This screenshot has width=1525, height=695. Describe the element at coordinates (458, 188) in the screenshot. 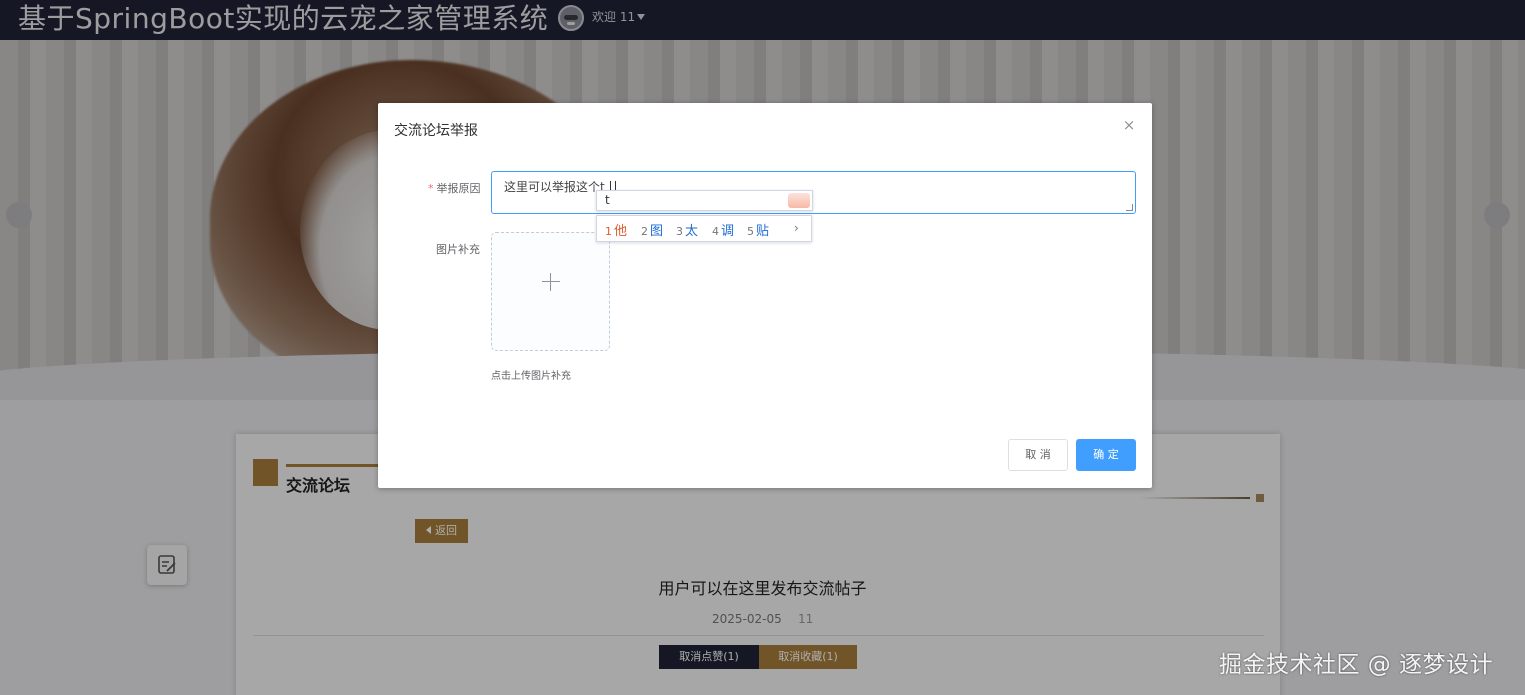

I see `reason-label-text: 举报原因` at that location.